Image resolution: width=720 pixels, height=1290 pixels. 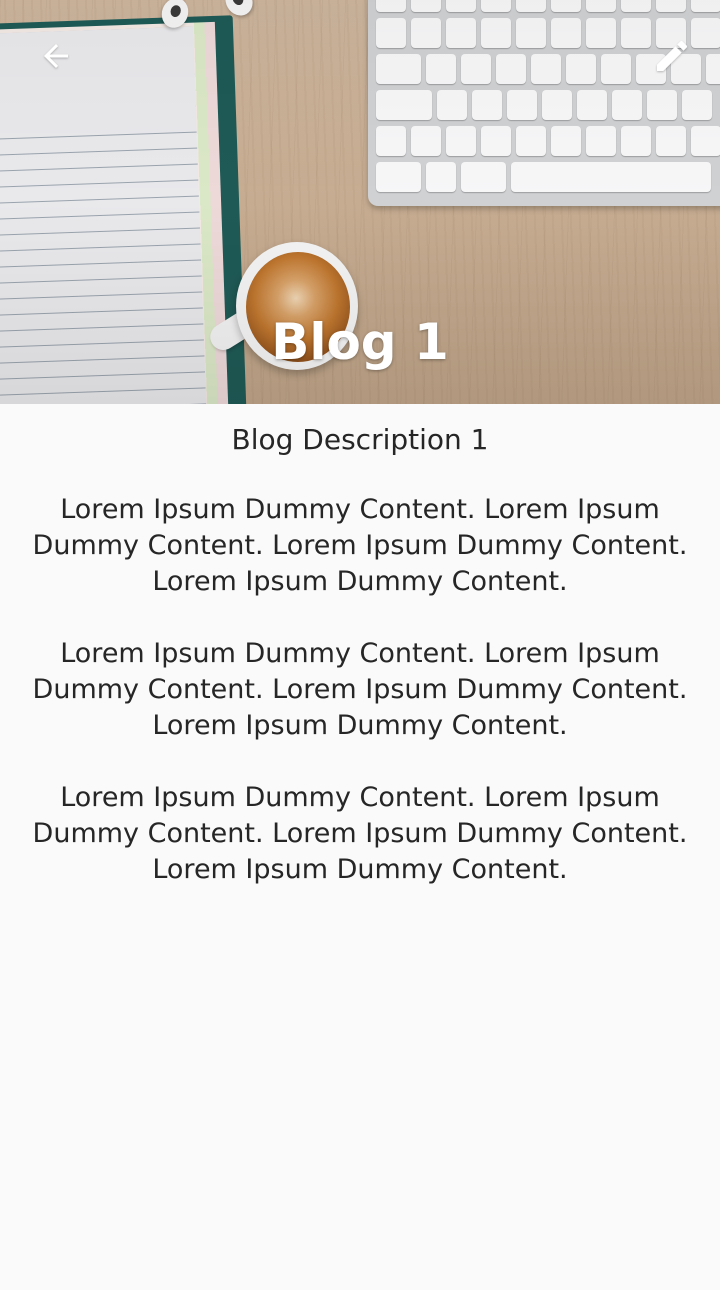 I want to click on arrow-back-icon, so click(x=56, y=56).